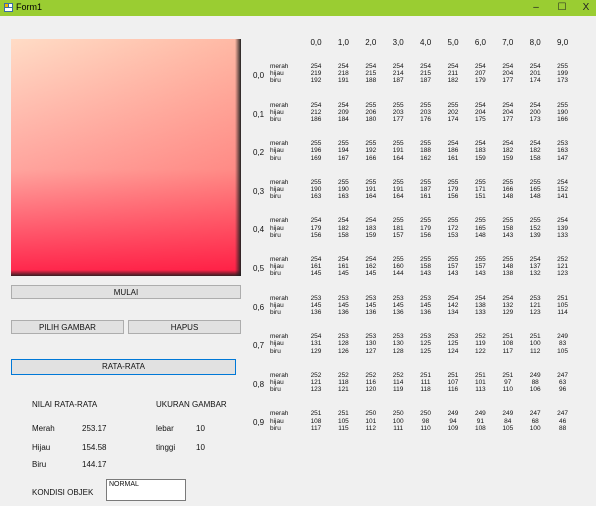 This screenshot has width=596, height=508. What do you see at coordinates (123, 367) in the screenshot?
I see `rata-rata-button: RATA-RATA` at bounding box center [123, 367].